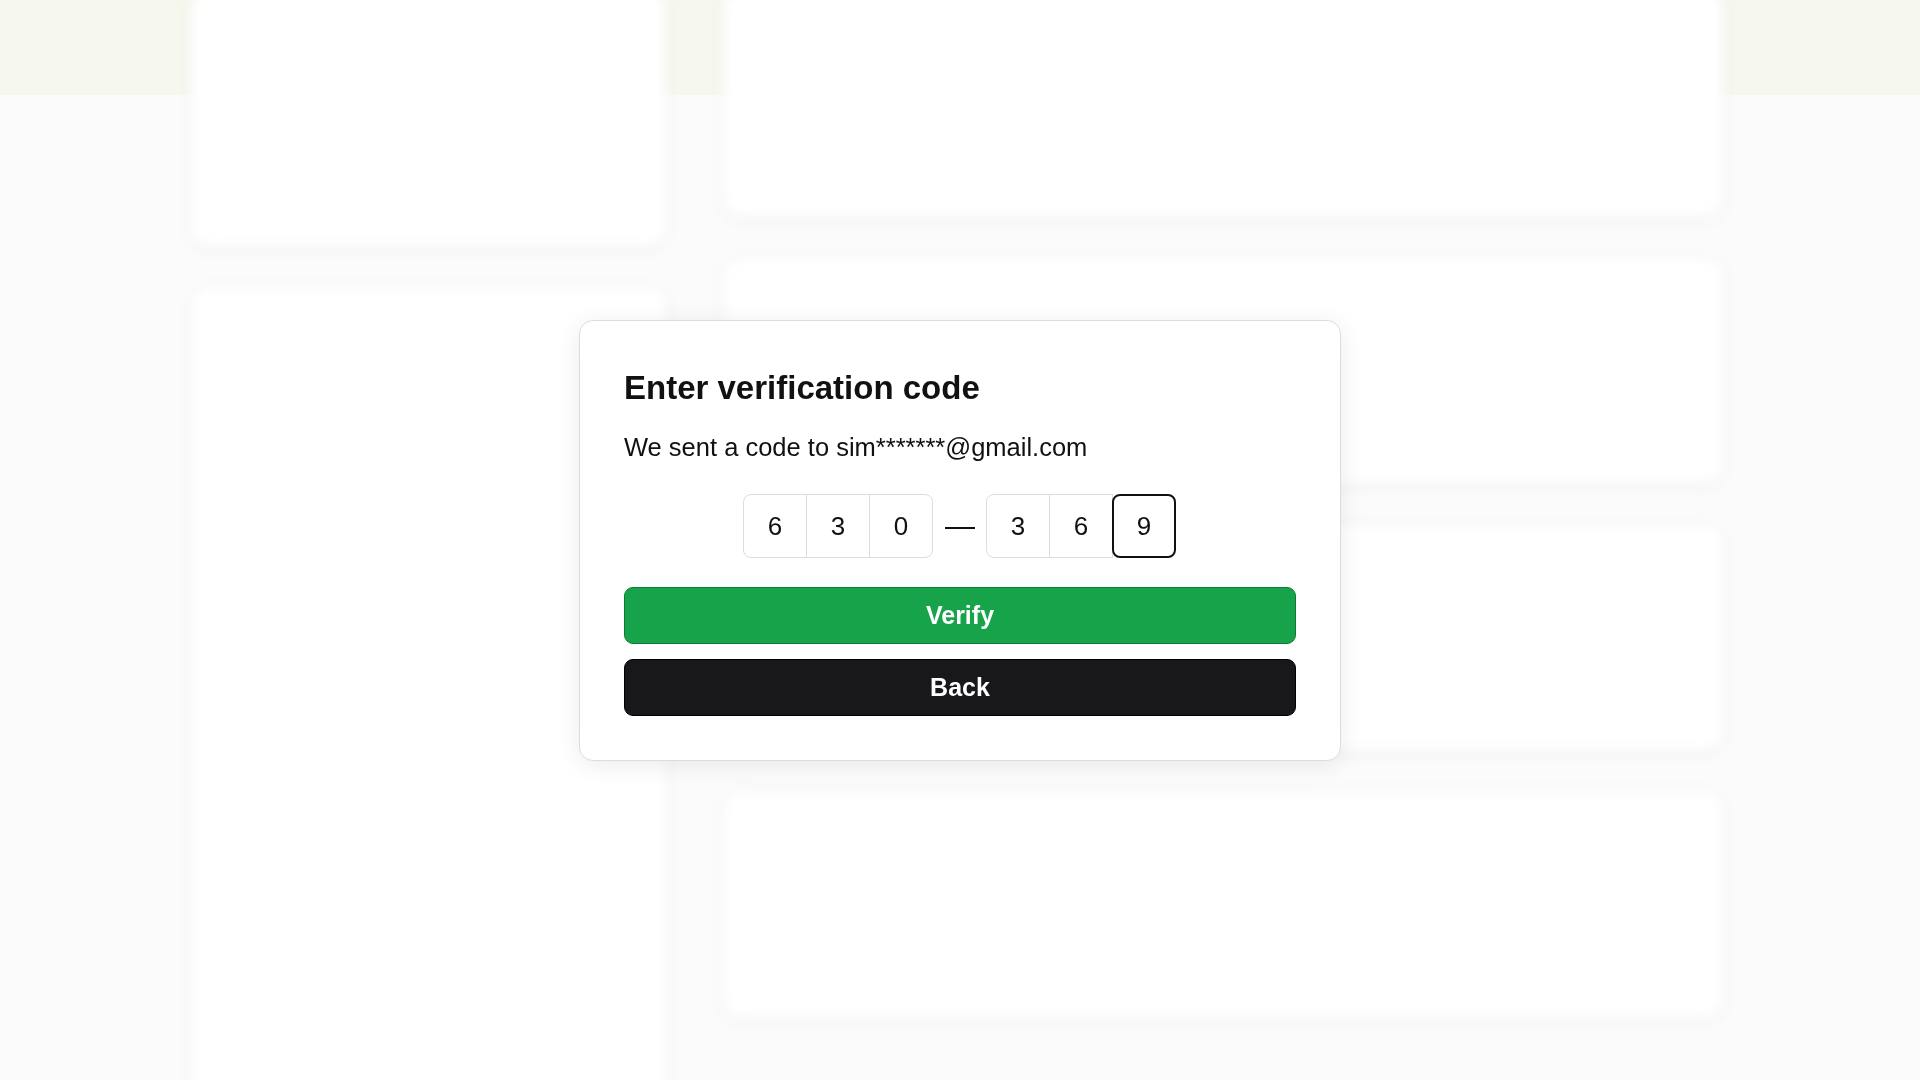  I want to click on code-digit-field: 0, so click(901, 526).